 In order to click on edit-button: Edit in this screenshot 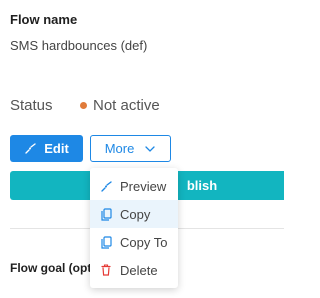, I will do `click(46, 148)`.